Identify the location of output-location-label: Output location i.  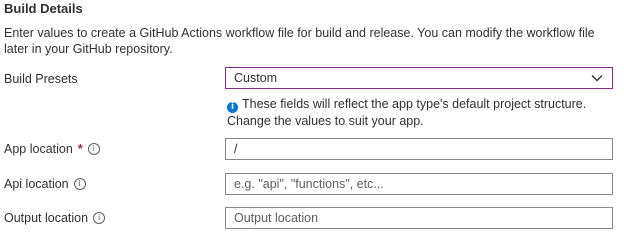
(55, 218).